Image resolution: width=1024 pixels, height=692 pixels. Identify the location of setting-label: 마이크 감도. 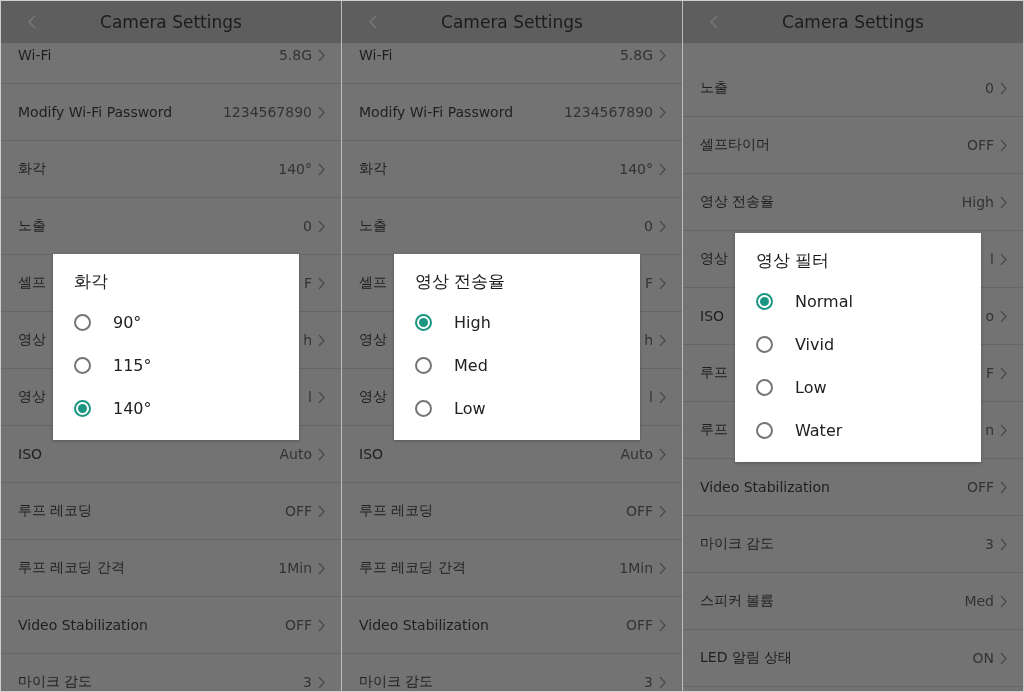
(55, 682).